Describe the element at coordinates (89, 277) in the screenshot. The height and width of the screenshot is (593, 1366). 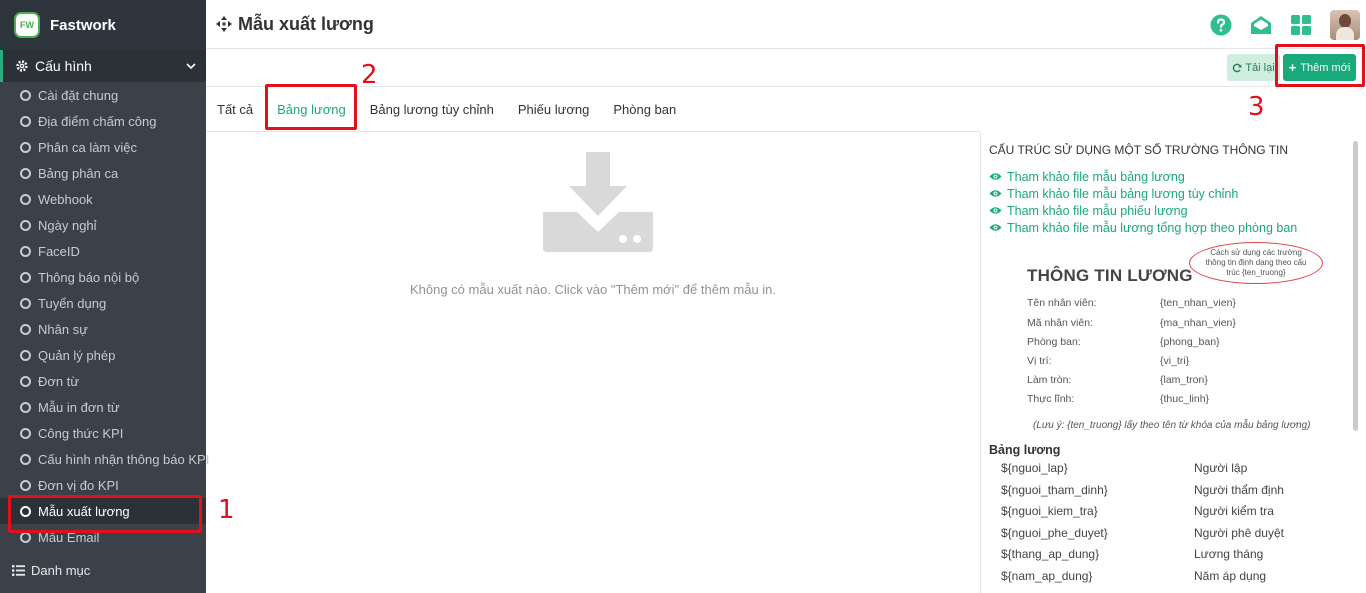
I see `sidebar-item-label: Thông báo nội bộ` at that location.